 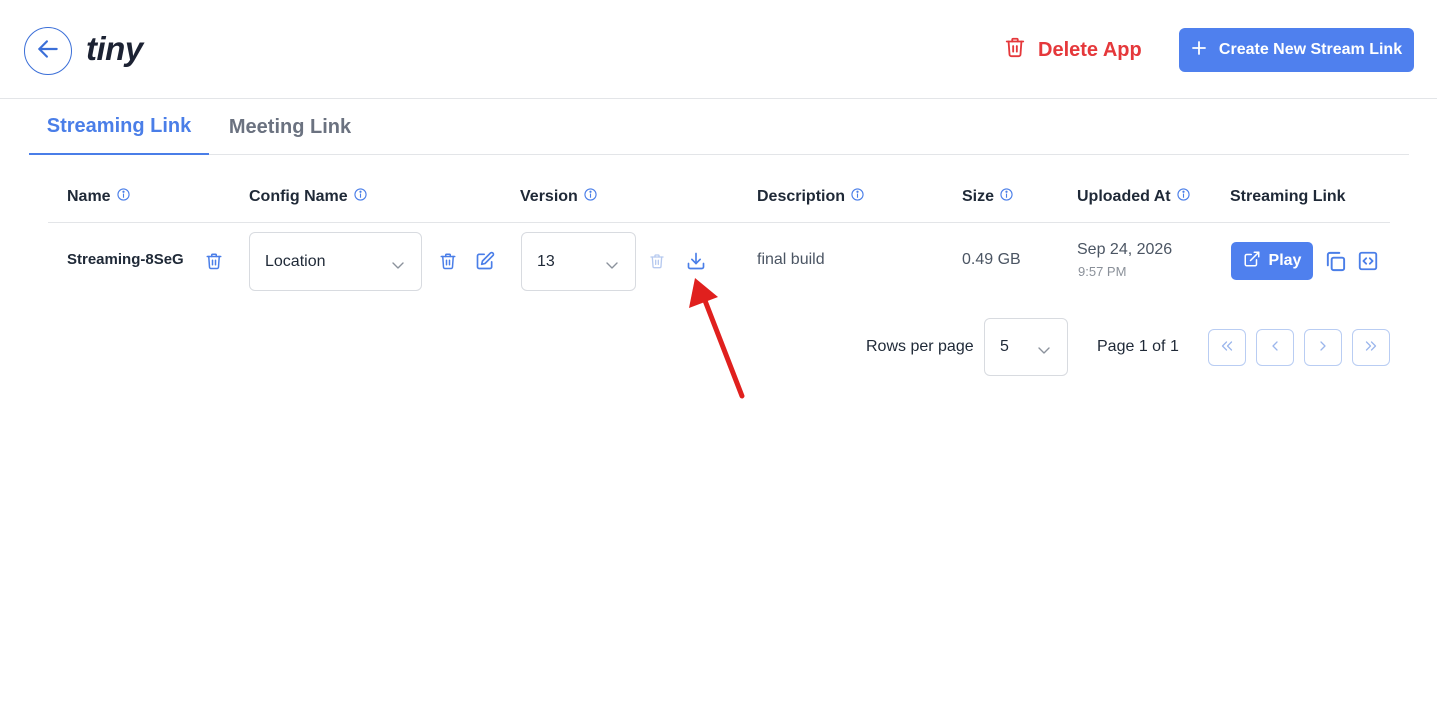 What do you see at coordinates (1252, 261) in the screenshot?
I see `external-link-icon` at bounding box center [1252, 261].